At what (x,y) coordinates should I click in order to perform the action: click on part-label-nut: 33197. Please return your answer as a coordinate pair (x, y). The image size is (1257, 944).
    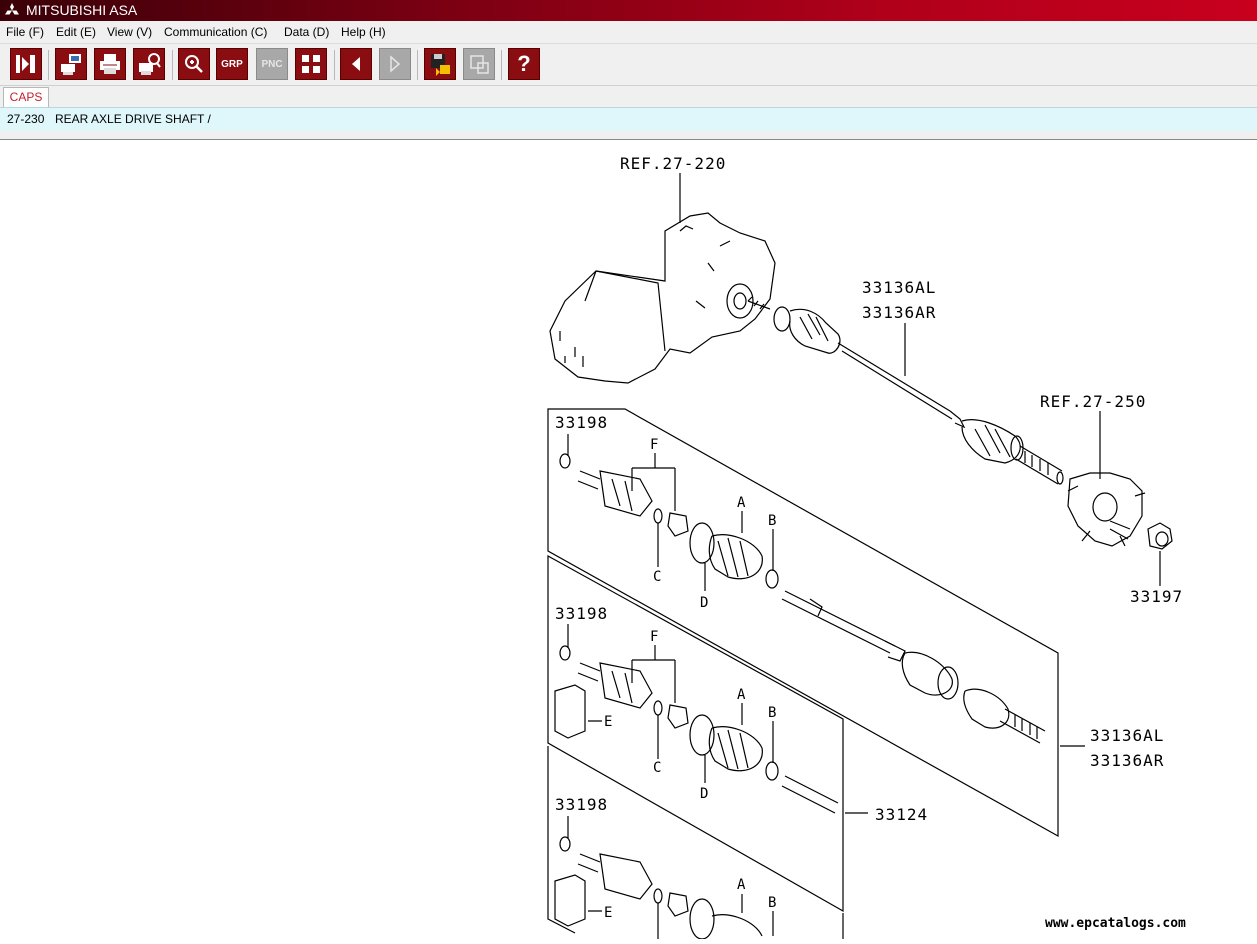
    Looking at the image, I should click on (1156, 596).